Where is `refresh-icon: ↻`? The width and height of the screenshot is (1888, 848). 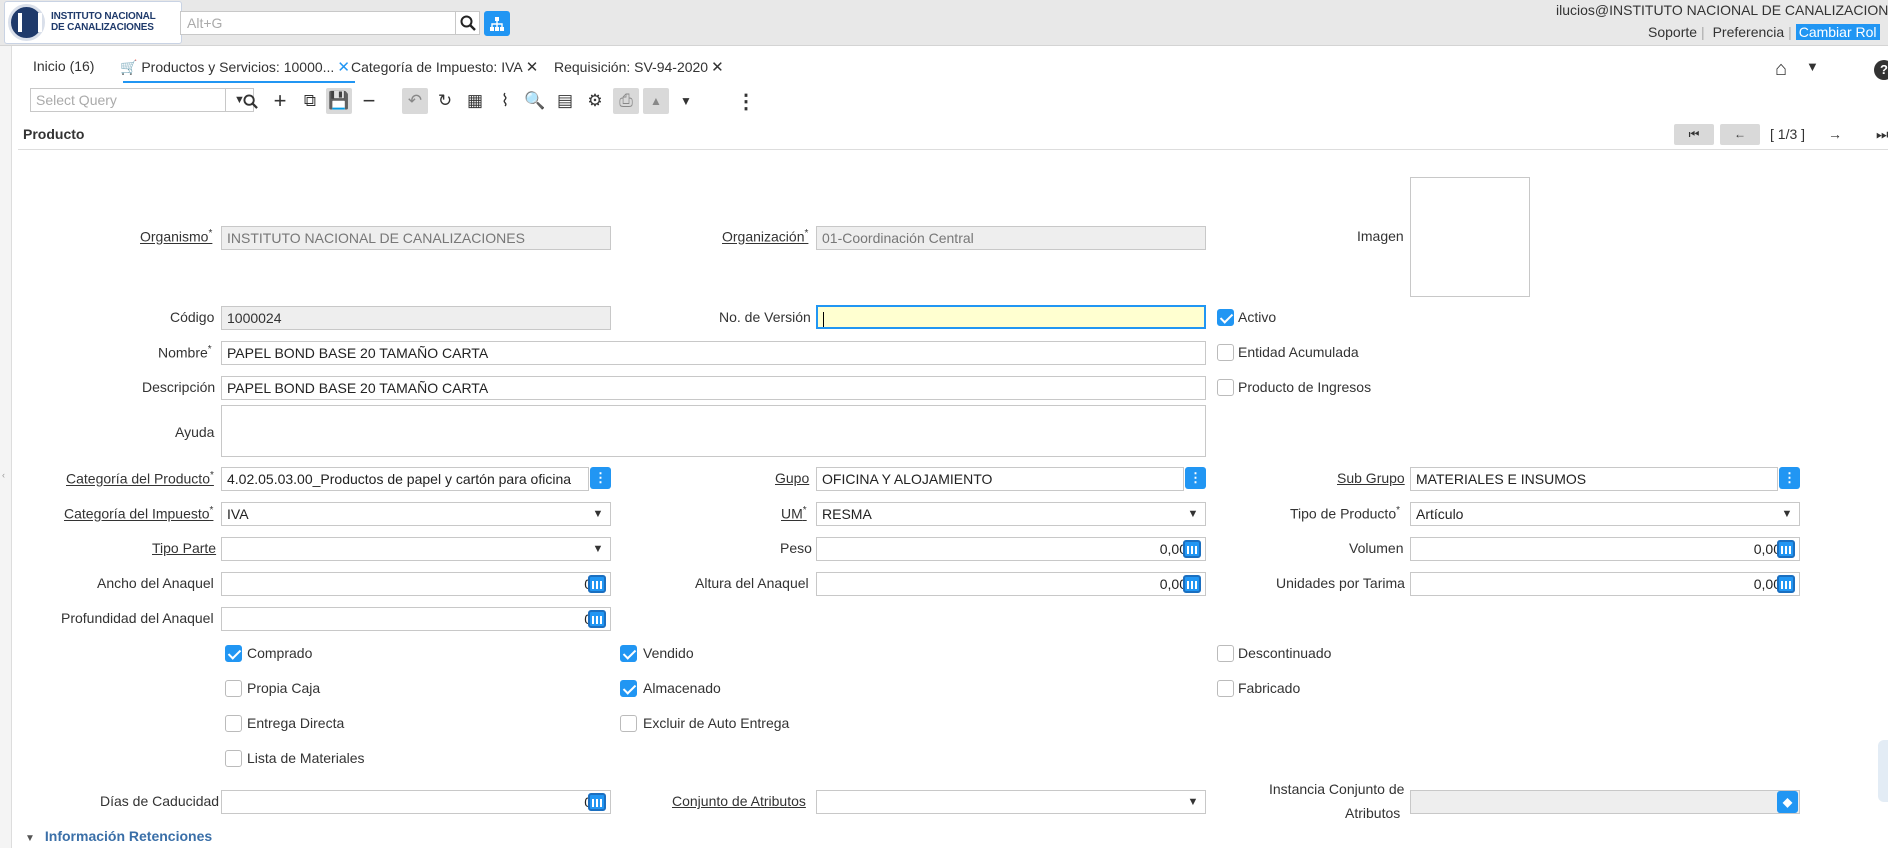 refresh-icon: ↻ is located at coordinates (445, 101).